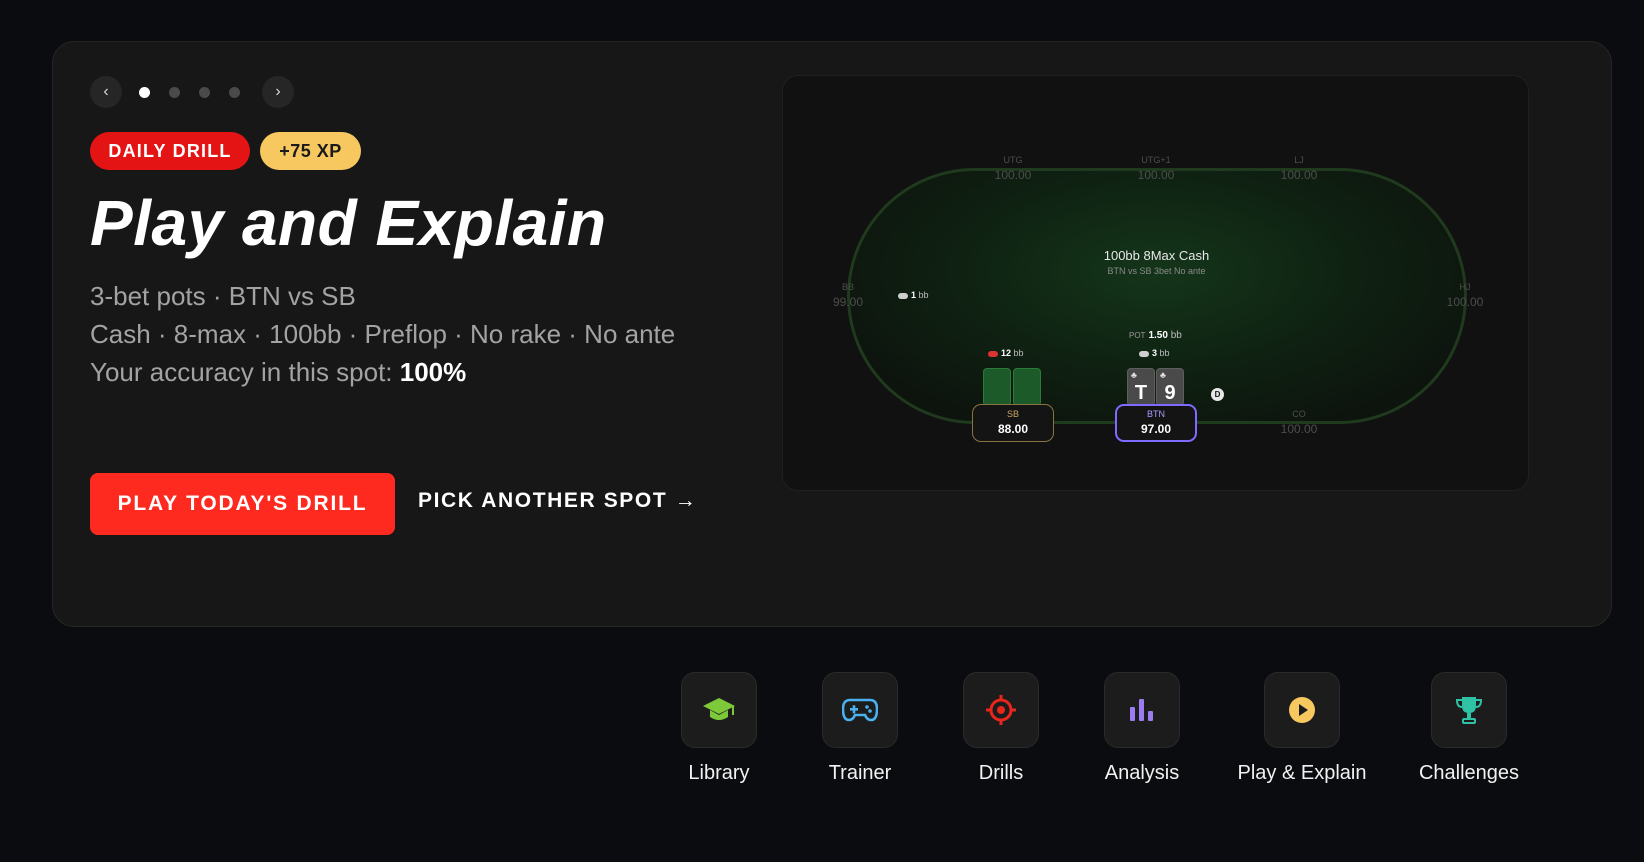 This screenshot has height=862, width=1644. Describe the element at coordinates (1465, 287) in the screenshot. I see `seat-position: HJ` at that location.